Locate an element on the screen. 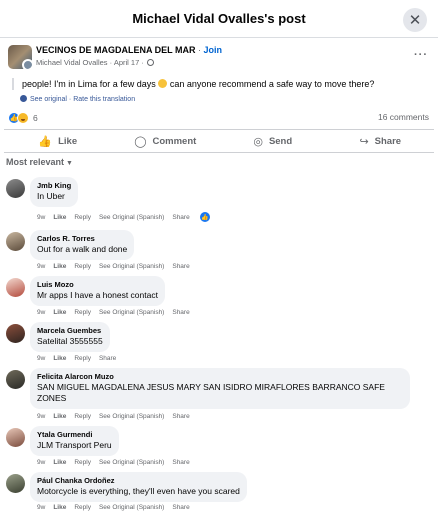  comment-bubble: Ytala Gurmendi JLM Transport Peru is located at coordinates (74, 441).